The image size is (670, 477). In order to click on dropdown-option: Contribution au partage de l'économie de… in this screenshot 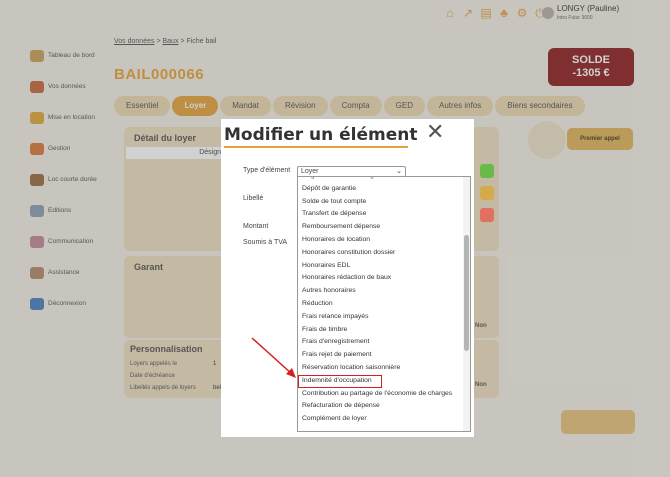, I will do `click(384, 394)`.